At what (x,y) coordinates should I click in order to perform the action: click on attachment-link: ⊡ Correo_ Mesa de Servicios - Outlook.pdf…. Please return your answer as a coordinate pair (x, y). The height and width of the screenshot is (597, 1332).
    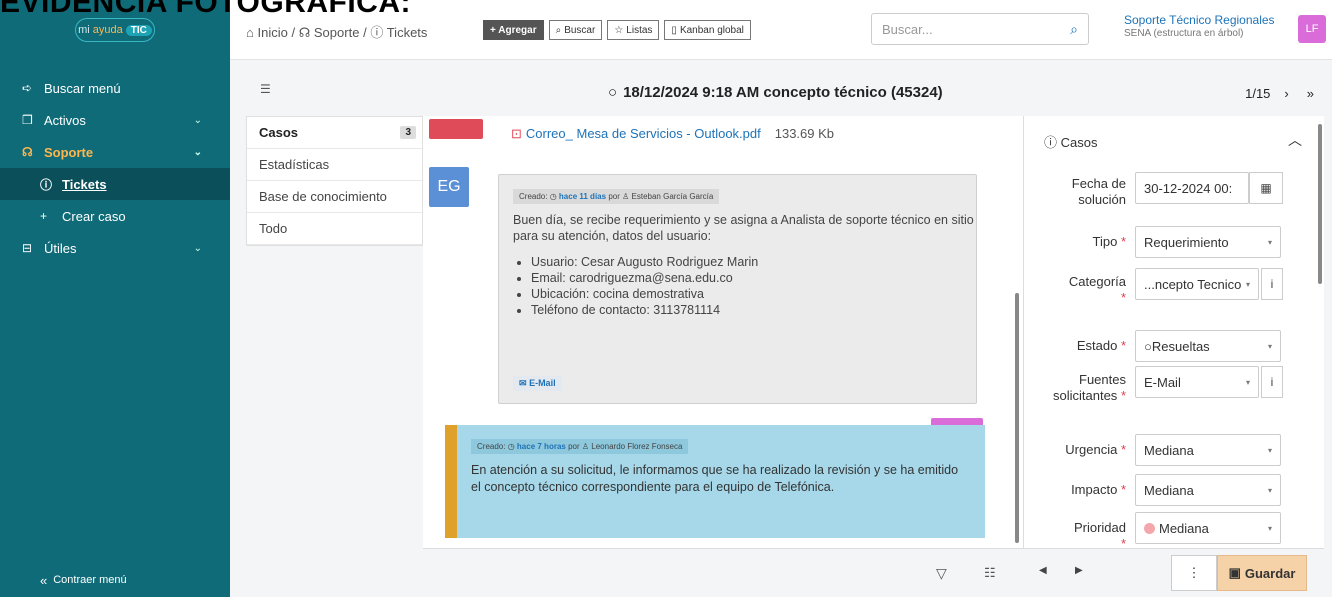
    Looking at the image, I should click on (672, 134).